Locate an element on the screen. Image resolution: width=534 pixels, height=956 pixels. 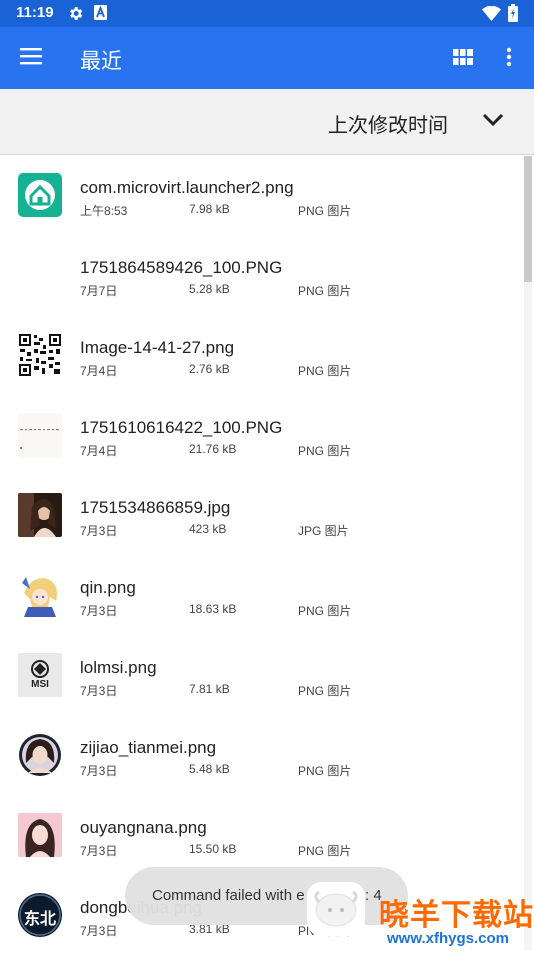
portrait-thumbnail is located at coordinates (40, 835).